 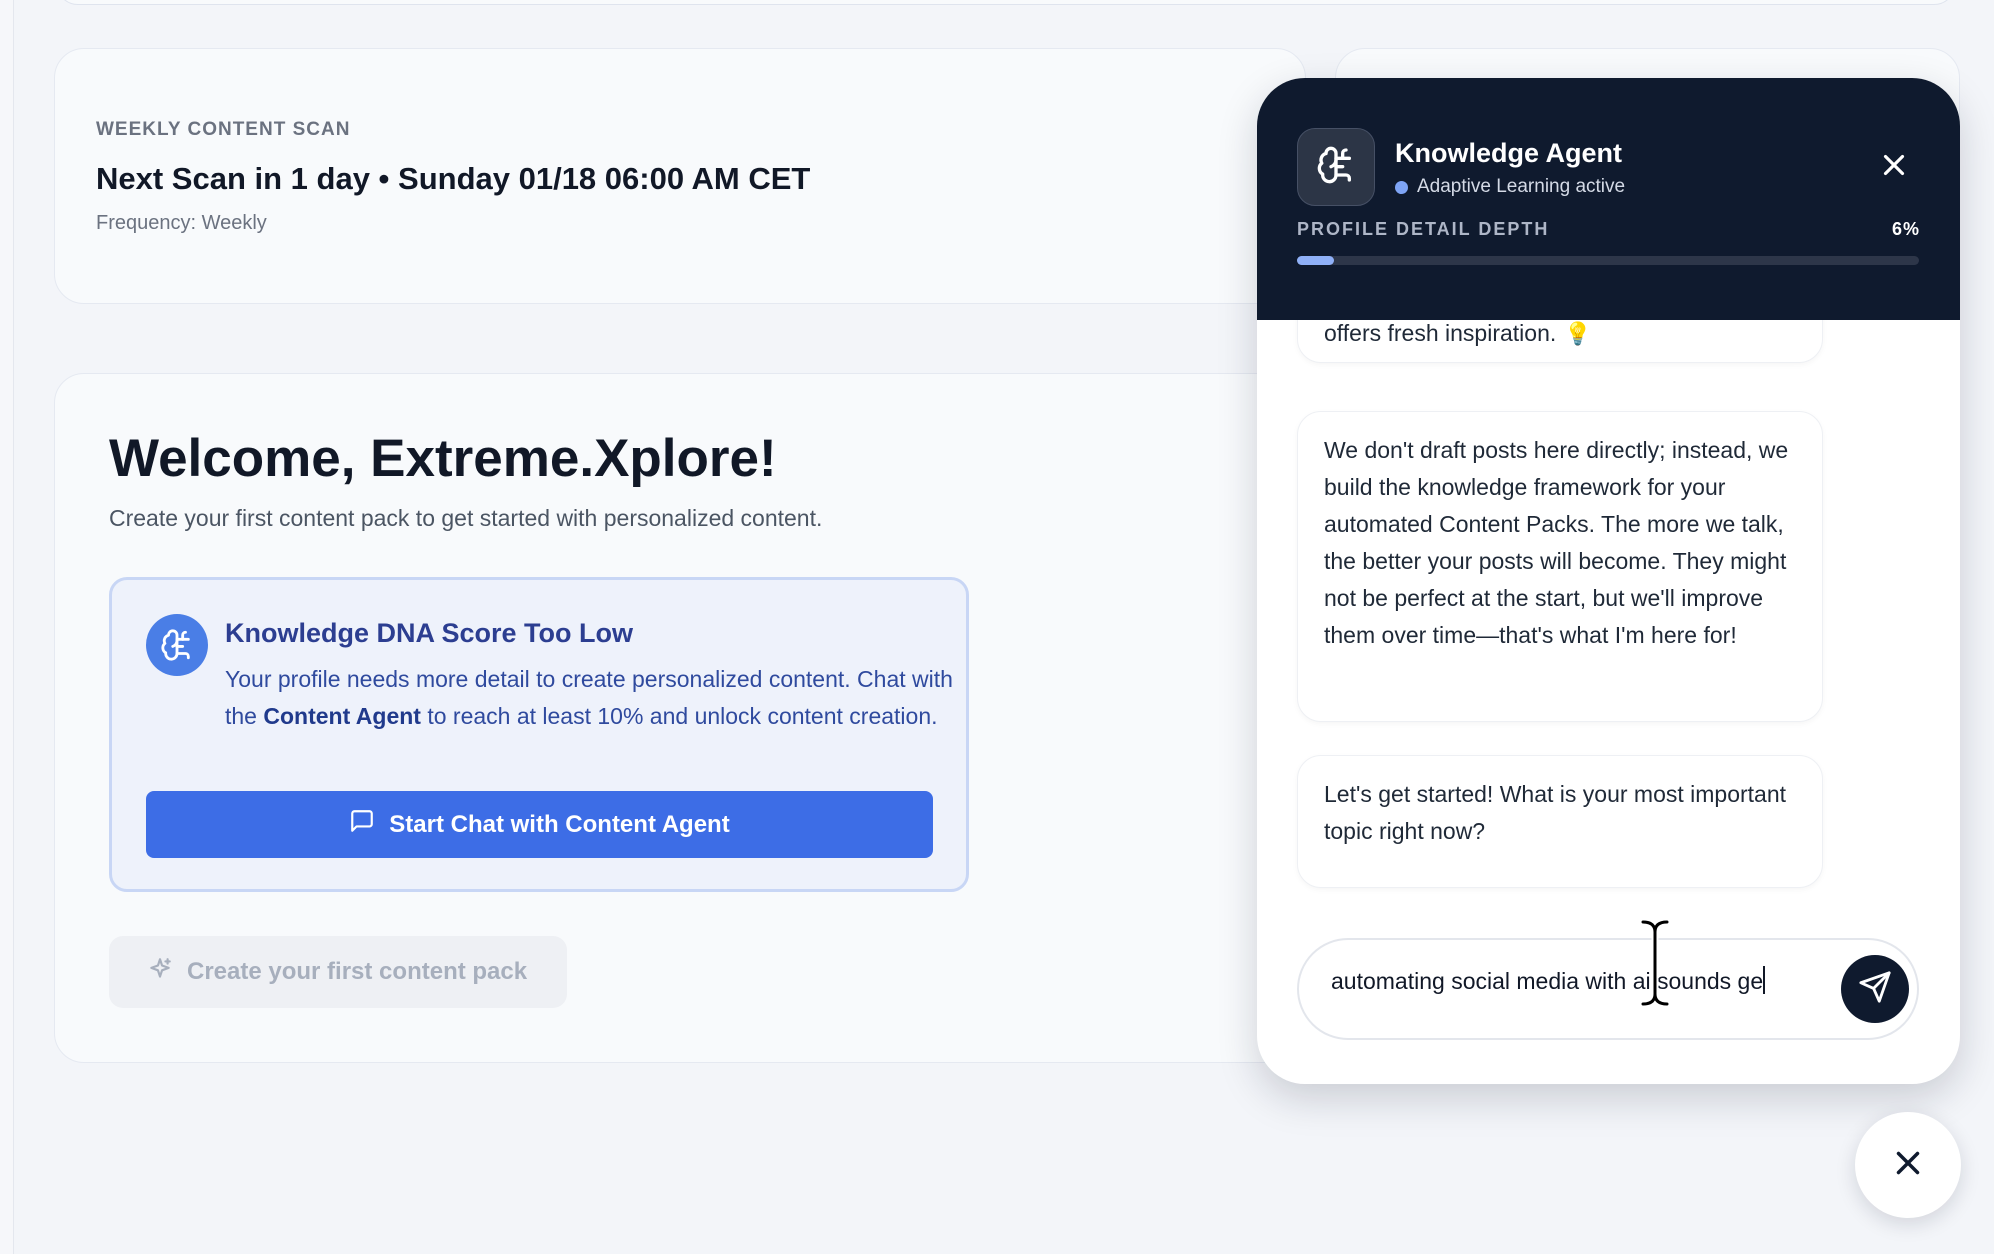 What do you see at coordinates (160, 972) in the screenshot?
I see `sparkles-icon` at bounding box center [160, 972].